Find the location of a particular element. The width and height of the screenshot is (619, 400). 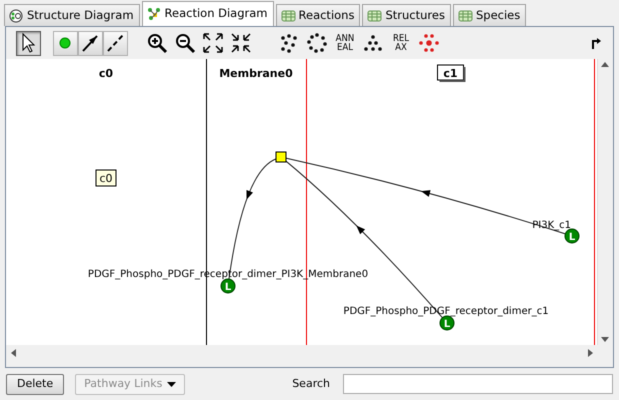

tab: Structure Diagram is located at coordinates (72, 15).